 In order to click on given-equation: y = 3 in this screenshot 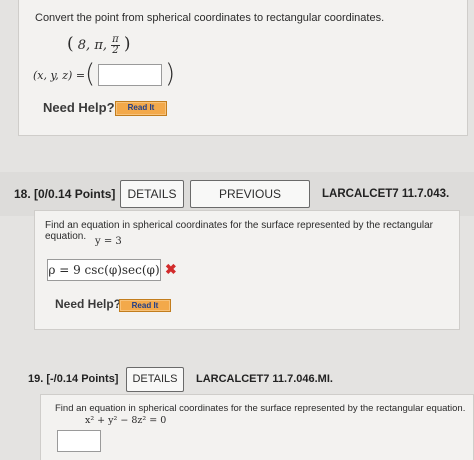, I will do `click(108, 241)`.